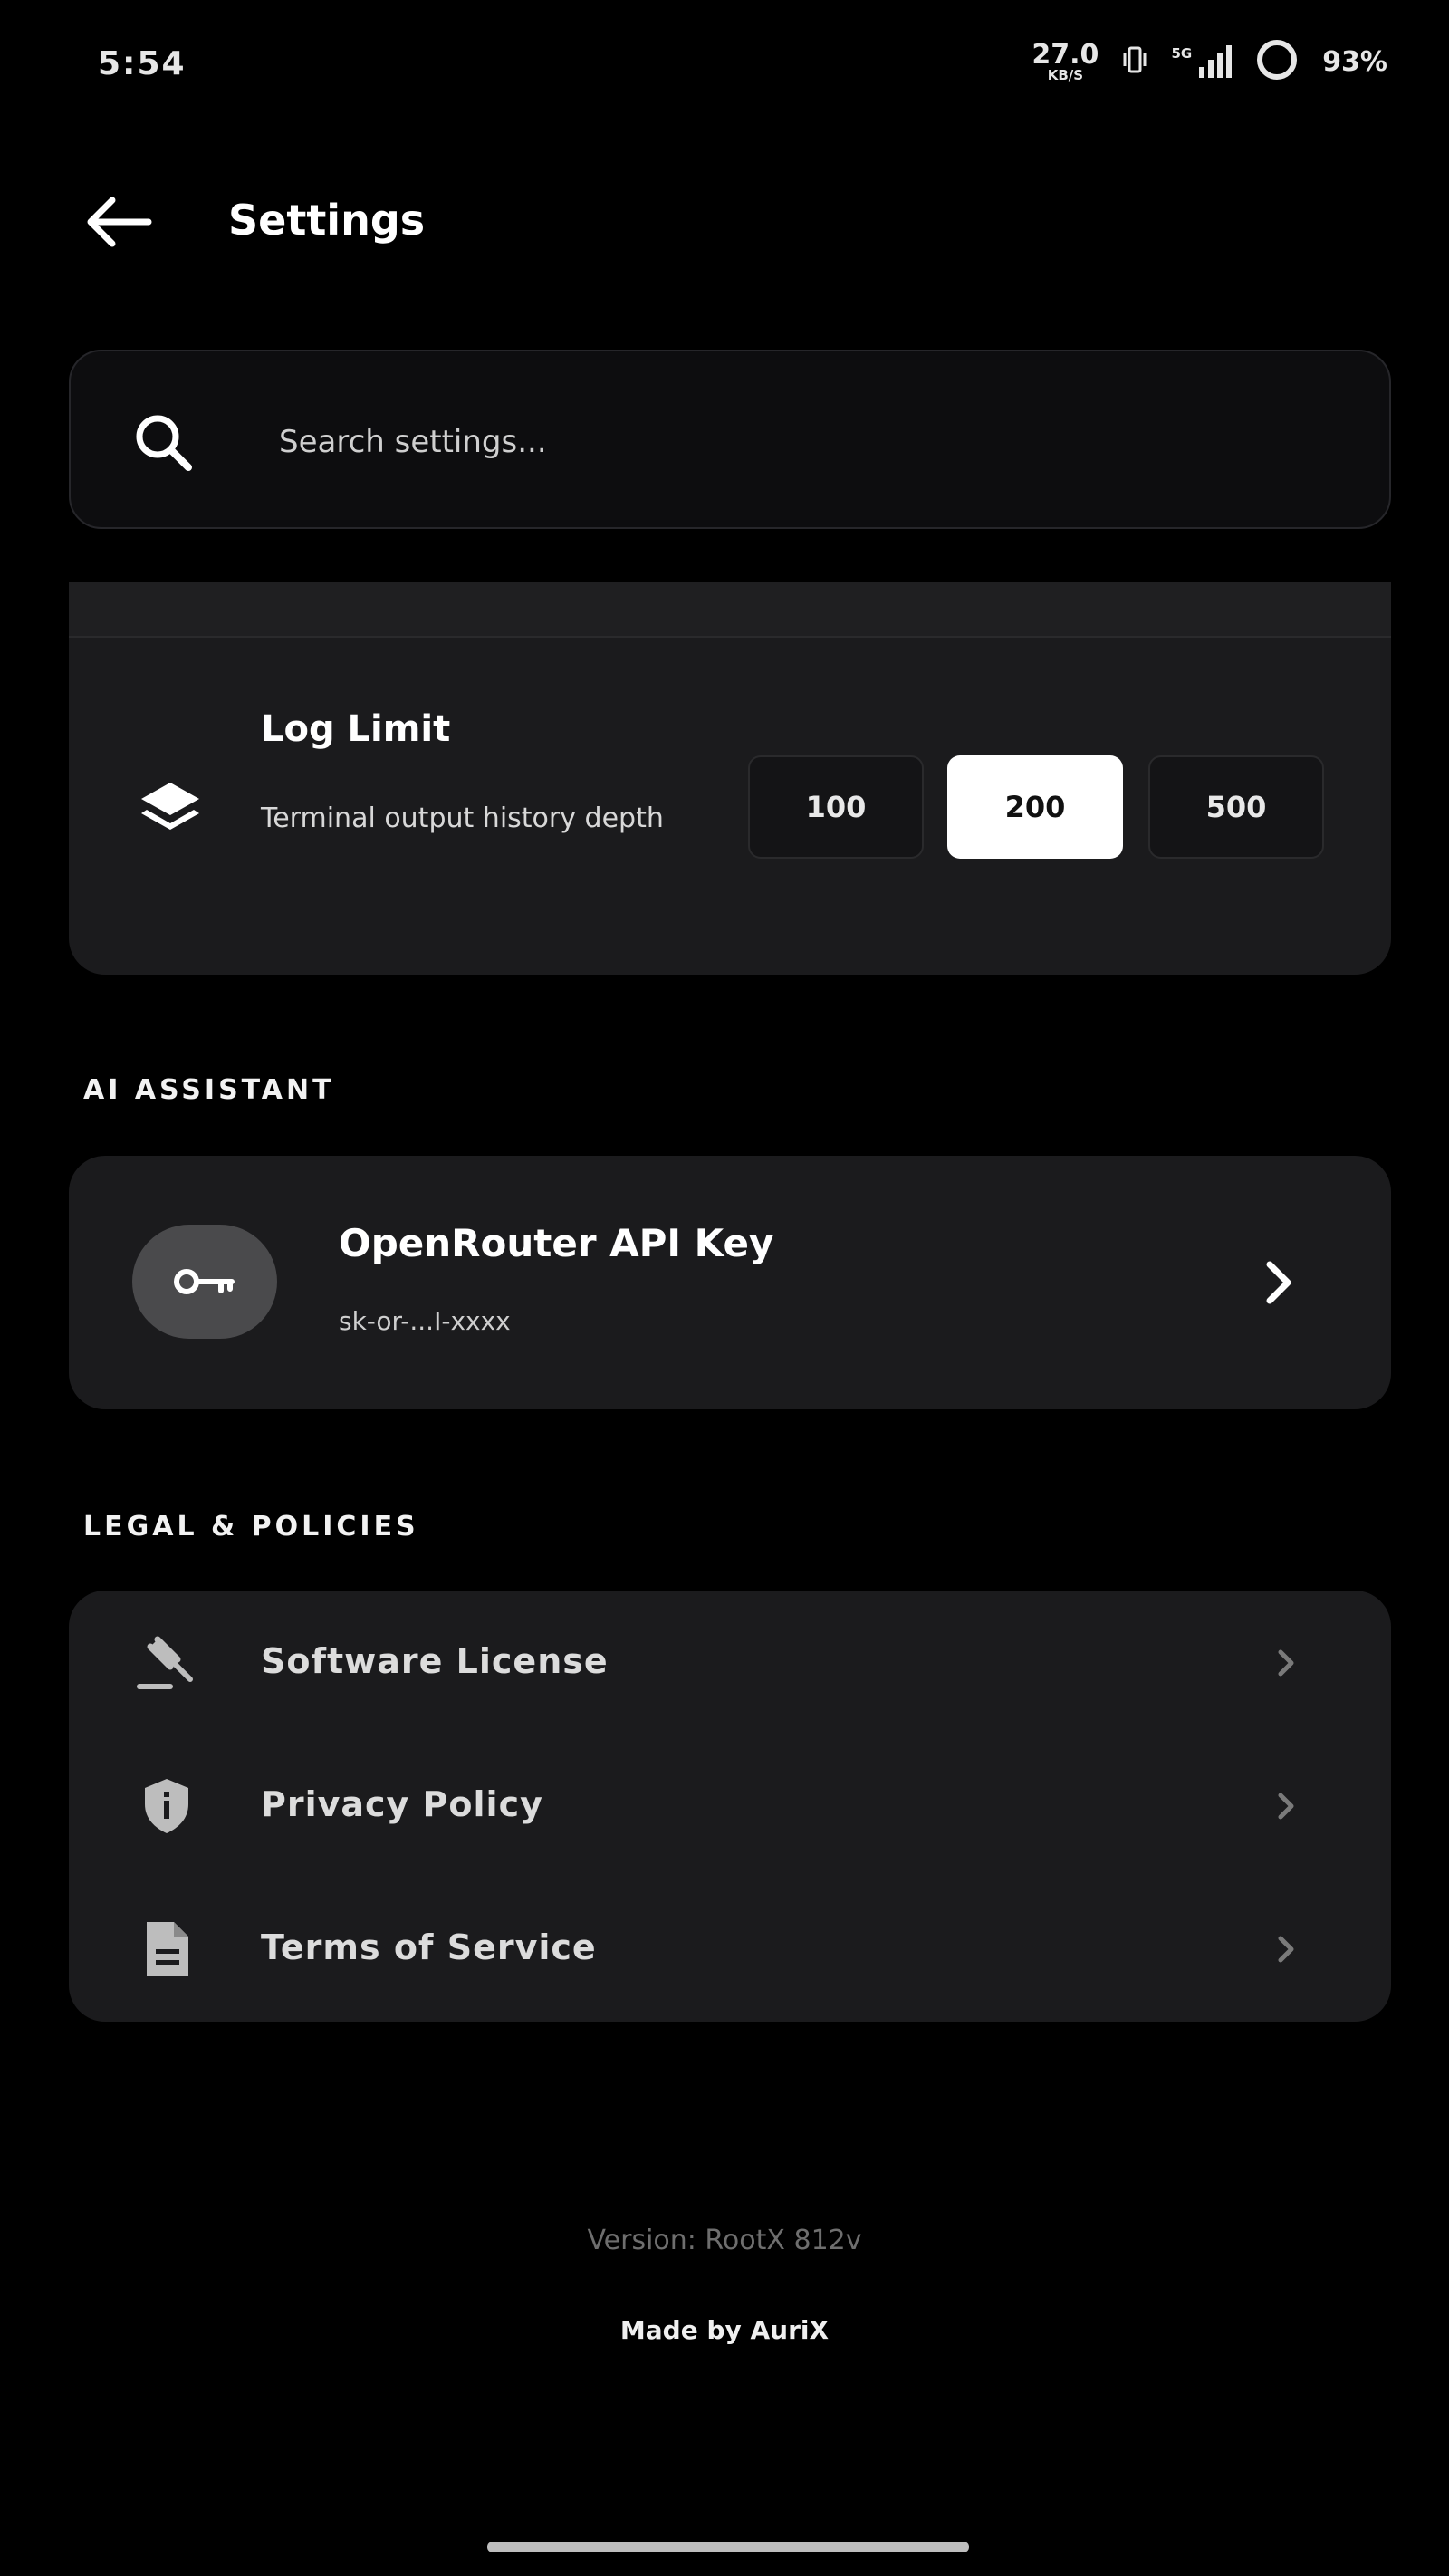 The image size is (1449, 2576). What do you see at coordinates (724, 63) in the screenshot?
I see `status-bar: 5:54 27.0 KB/S 5G 93%` at bounding box center [724, 63].